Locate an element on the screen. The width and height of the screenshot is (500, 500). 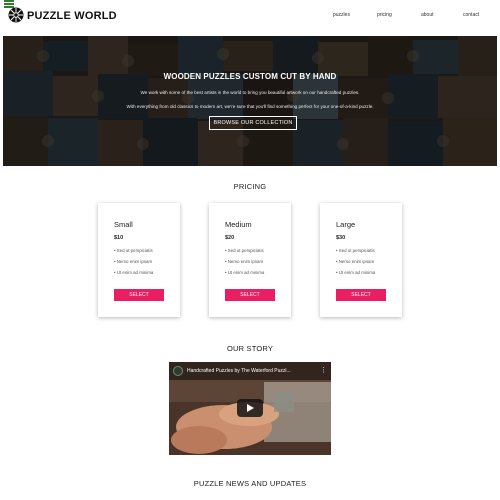
more-options-icon: ⋮ is located at coordinates (323, 370).